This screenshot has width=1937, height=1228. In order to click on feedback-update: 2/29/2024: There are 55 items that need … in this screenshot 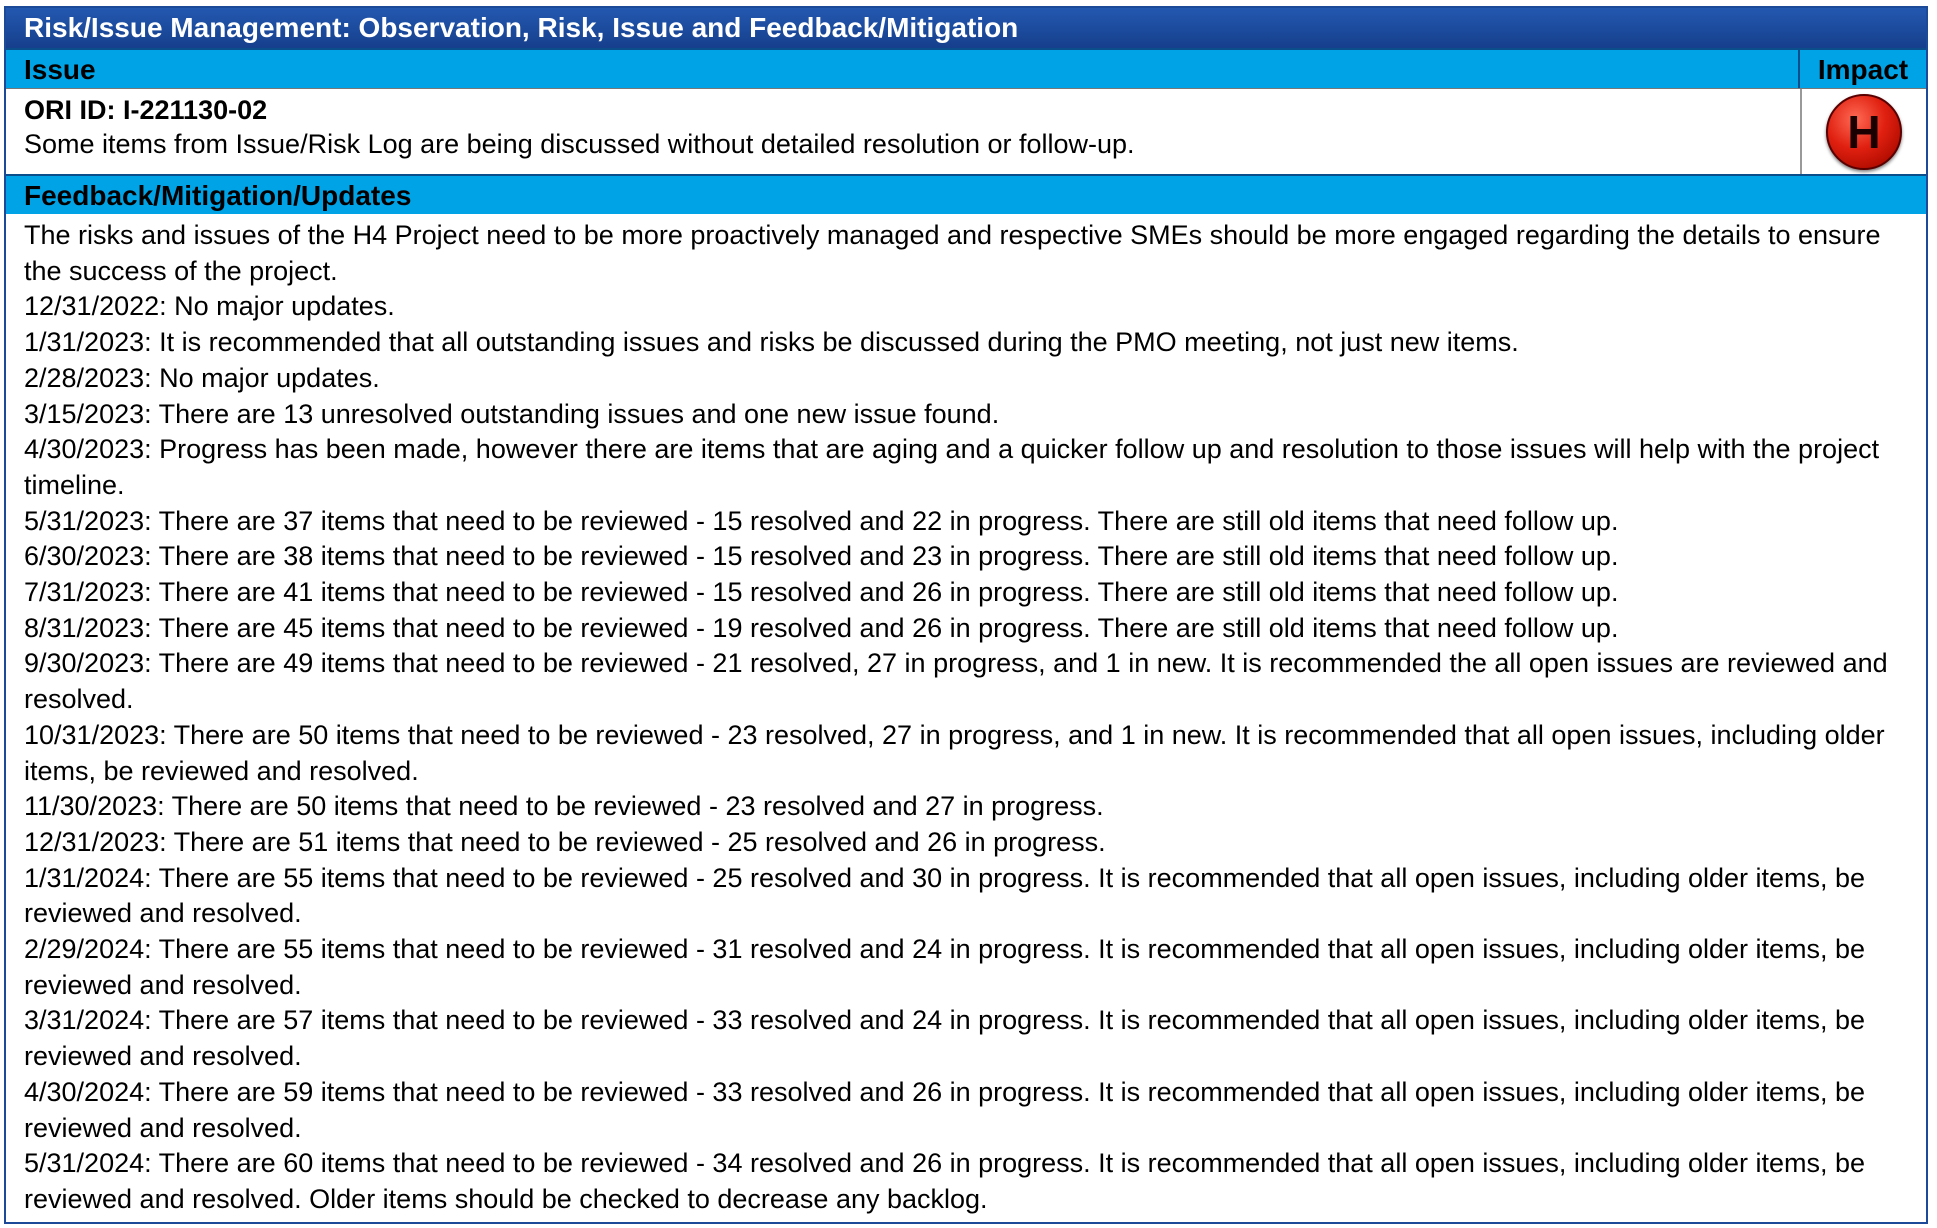, I will do `click(945, 967)`.